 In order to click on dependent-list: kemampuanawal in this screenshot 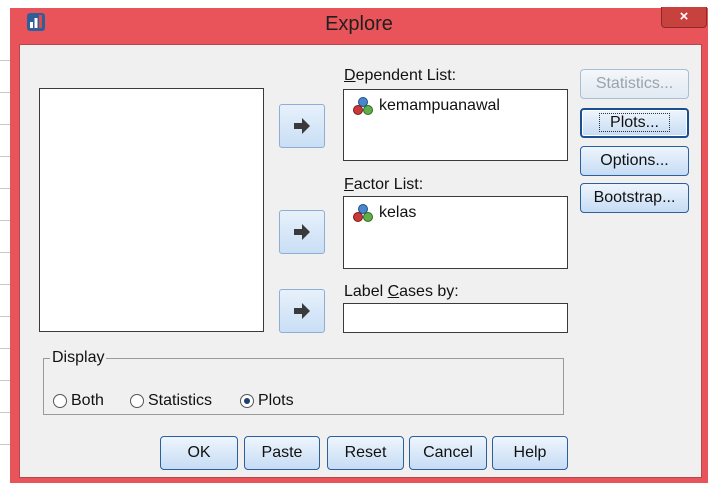, I will do `click(455, 125)`.